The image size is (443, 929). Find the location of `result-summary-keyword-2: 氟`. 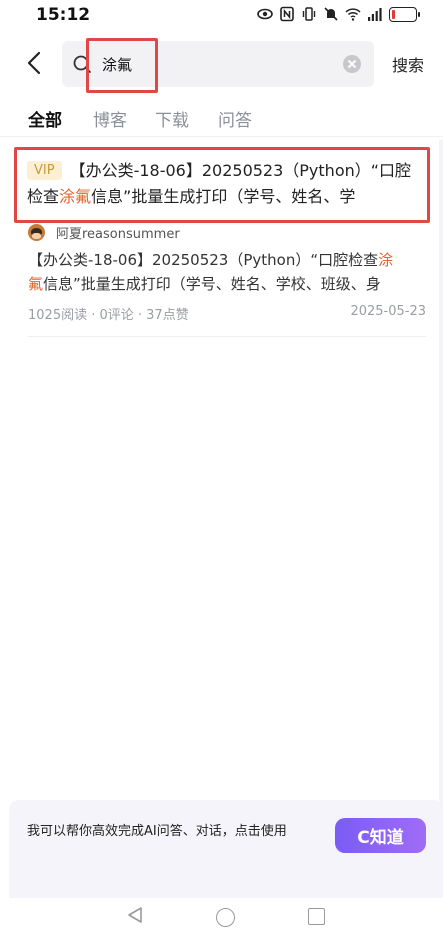

result-summary-keyword-2: 氟 is located at coordinates (36, 284).